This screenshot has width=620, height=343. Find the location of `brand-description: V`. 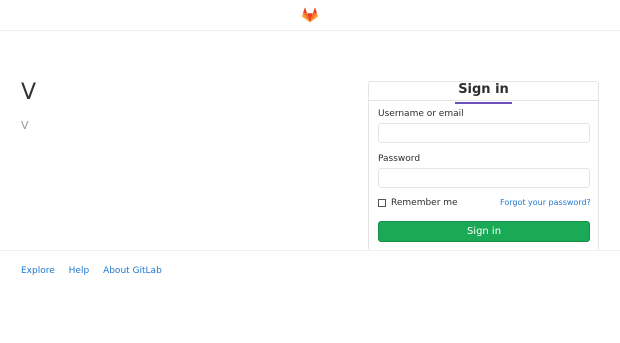

brand-description: V is located at coordinates (25, 125).